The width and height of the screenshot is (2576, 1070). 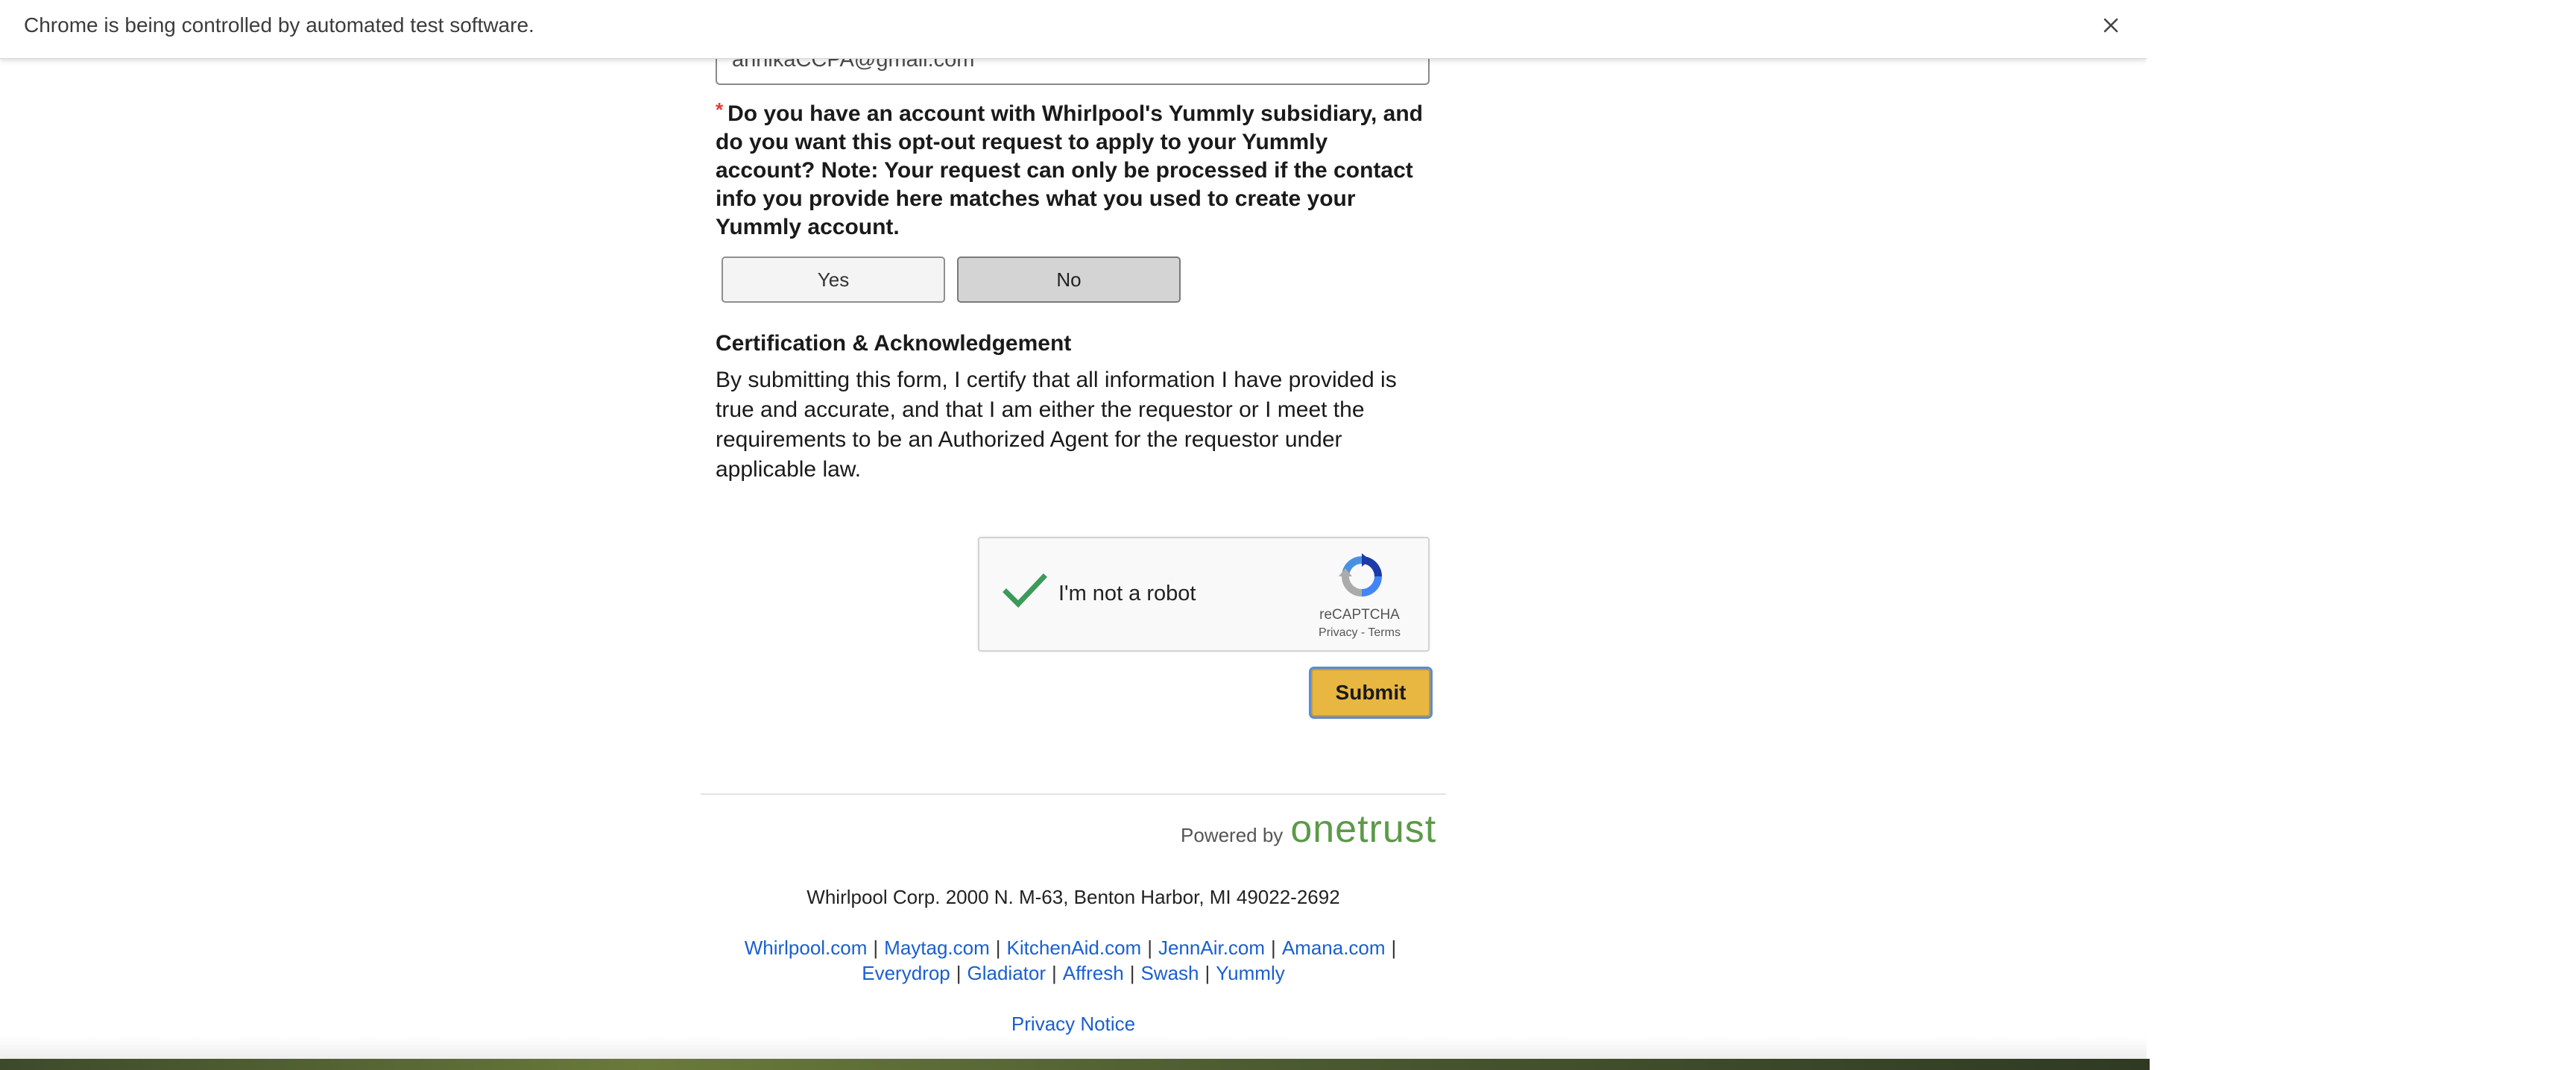 I want to click on privacy-notice-link: Privacy Notice, so click(x=1073, y=1024).